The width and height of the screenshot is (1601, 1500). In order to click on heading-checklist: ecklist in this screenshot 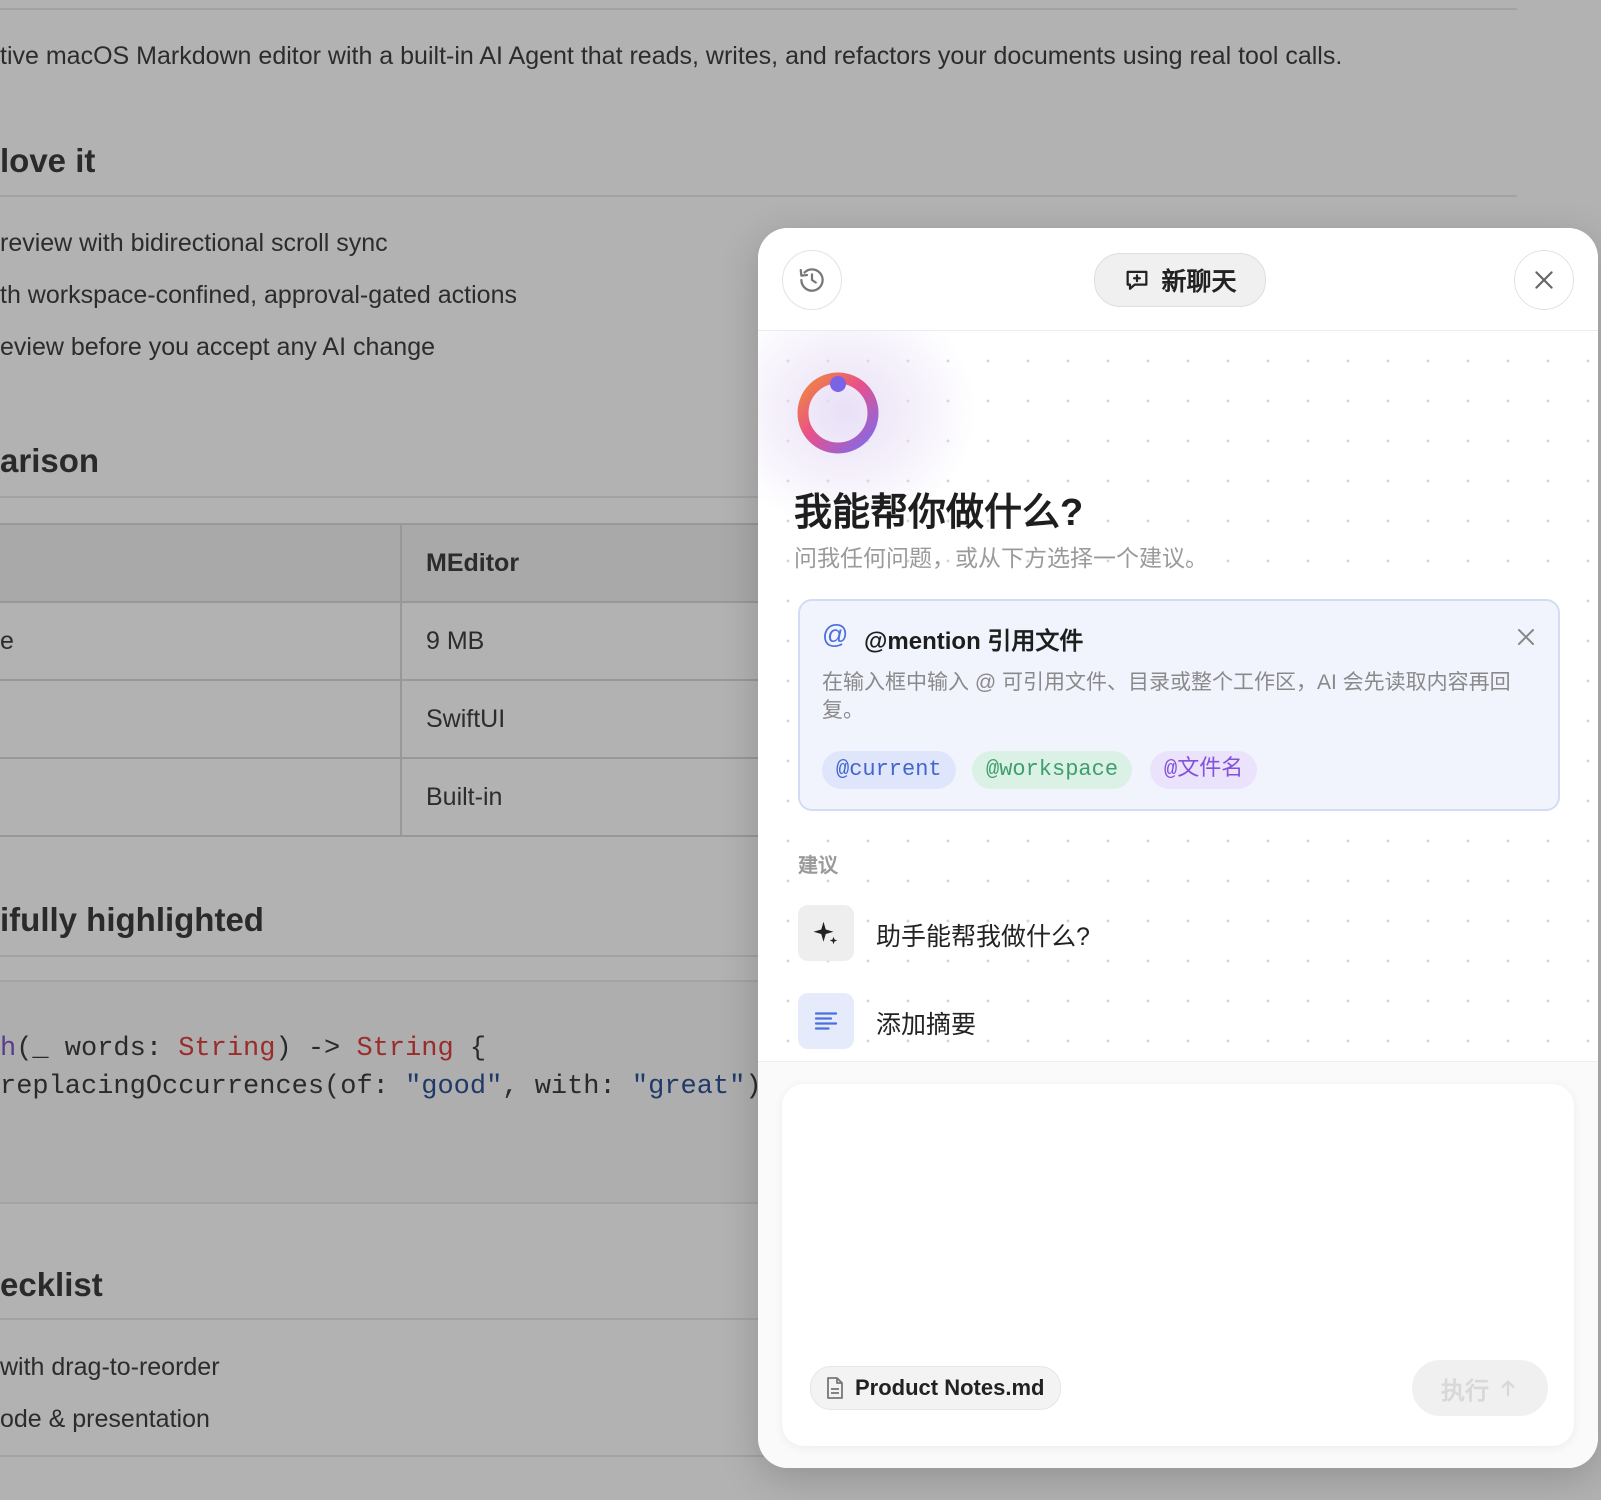, I will do `click(51, 1284)`.